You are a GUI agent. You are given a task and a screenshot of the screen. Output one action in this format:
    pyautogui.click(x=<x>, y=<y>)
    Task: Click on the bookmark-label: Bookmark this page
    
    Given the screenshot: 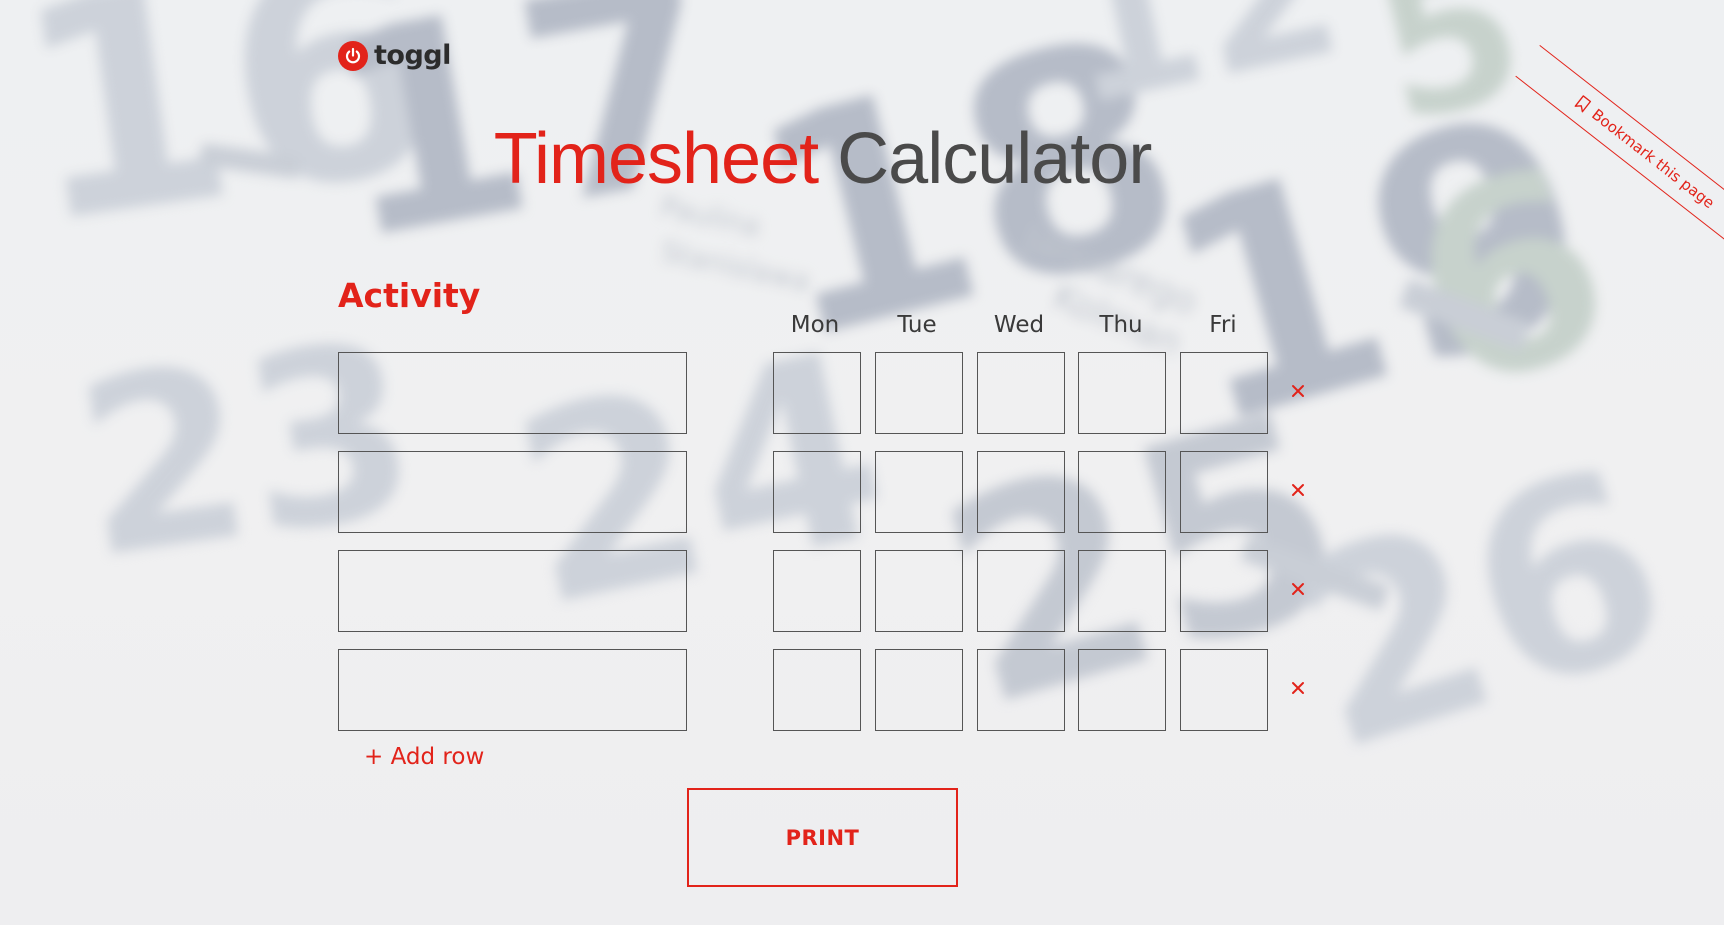 What is the action you would take?
    pyautogui.click(x=1653, y=159)
    